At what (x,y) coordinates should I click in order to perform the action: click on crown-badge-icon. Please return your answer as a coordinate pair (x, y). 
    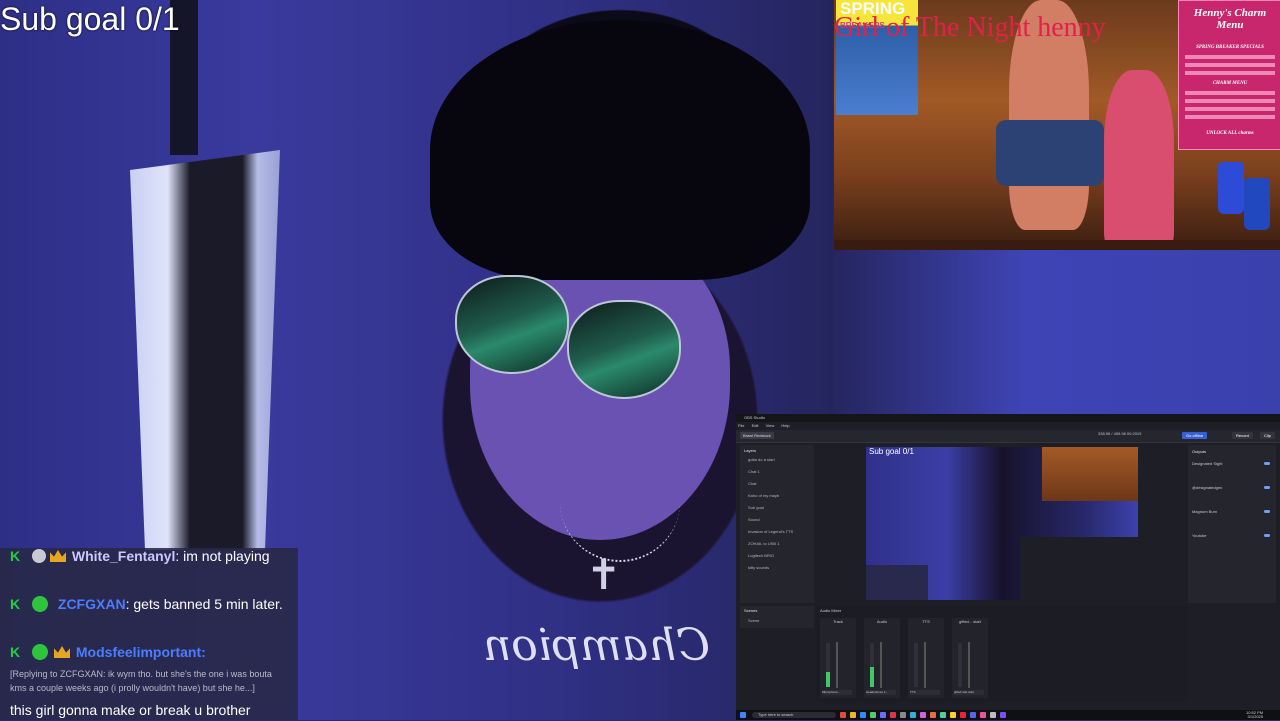
    Looking at the image, I should click on (58, 556).